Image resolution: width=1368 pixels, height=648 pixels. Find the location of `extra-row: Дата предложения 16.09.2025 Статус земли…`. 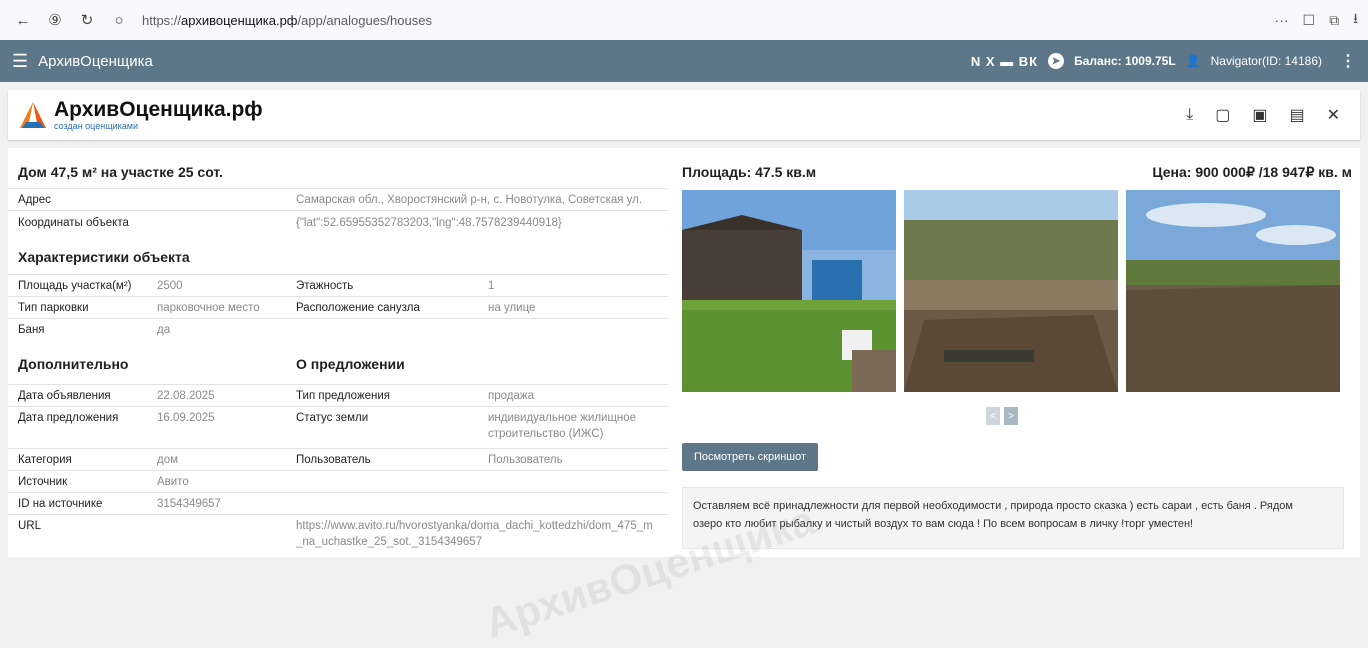

extra-row: Дата предложения 16.09.2025 Статус земли… is located at coordinates (338, 427).